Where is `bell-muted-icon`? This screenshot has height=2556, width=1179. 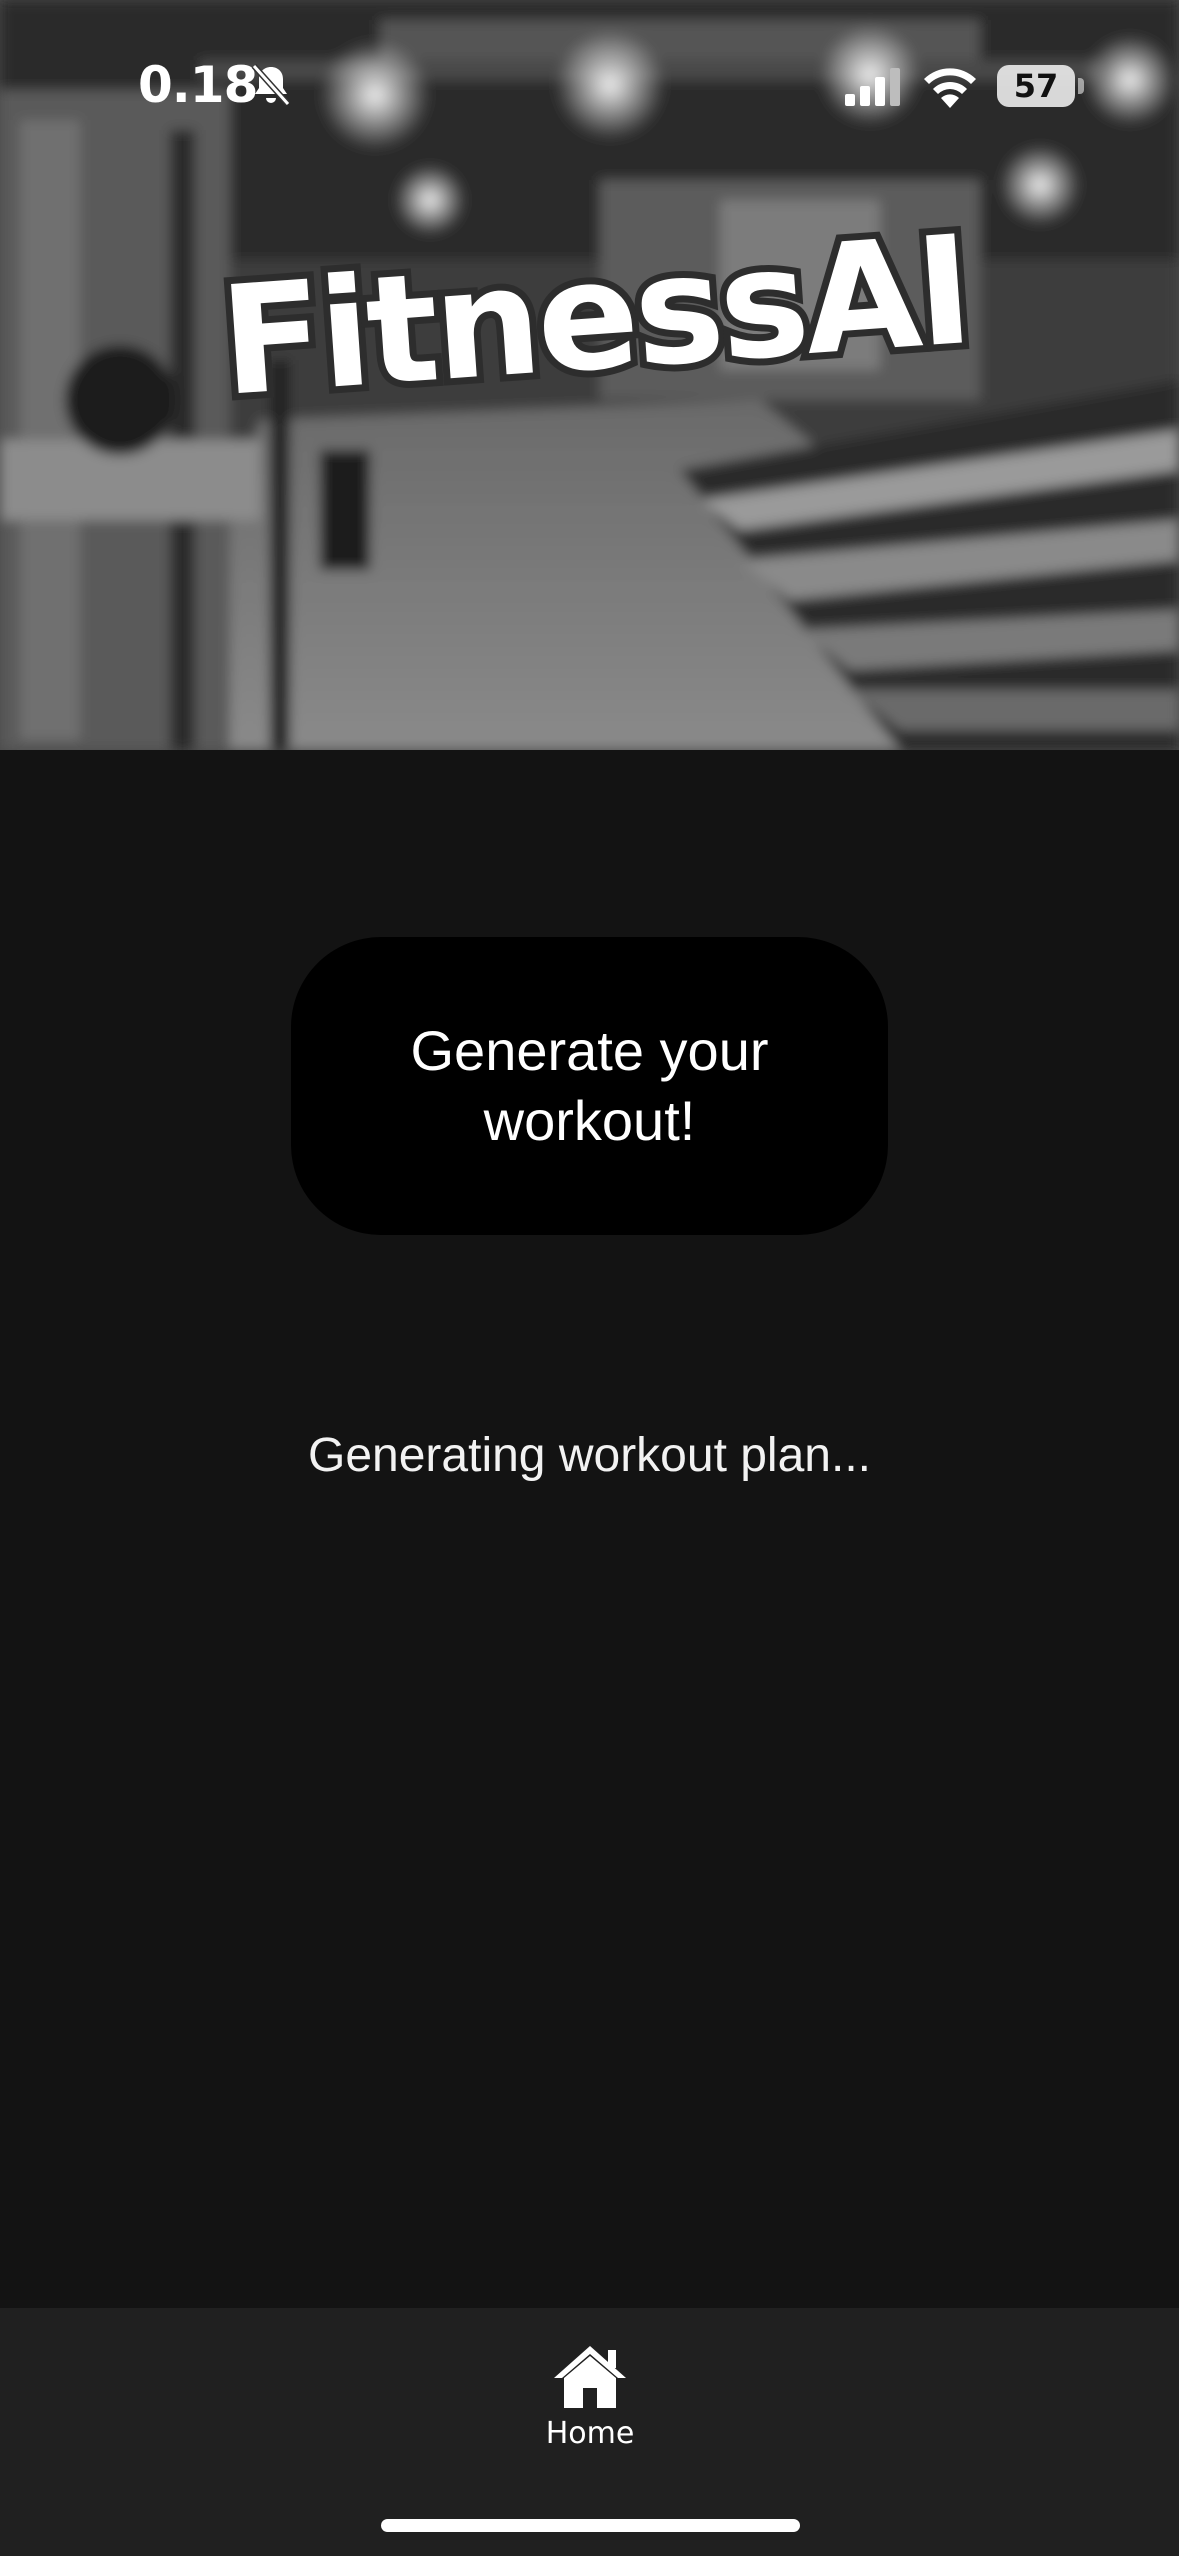
bell-muted-icon is located at coordinates (271, 85).